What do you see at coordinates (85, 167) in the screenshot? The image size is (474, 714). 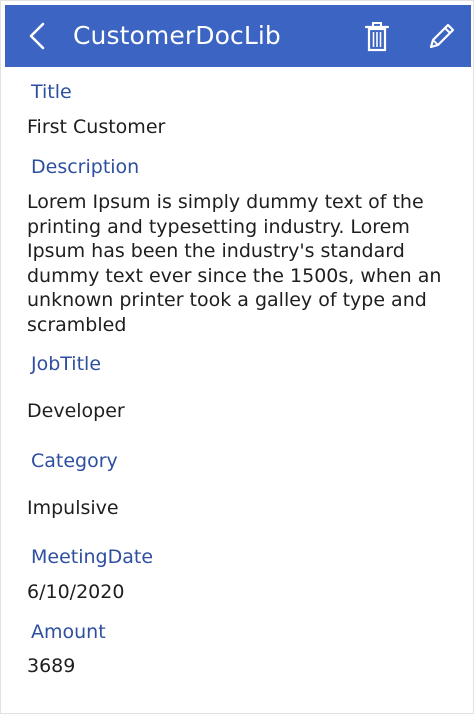 I see `field-label: Description` at bounding box center [85, 167].